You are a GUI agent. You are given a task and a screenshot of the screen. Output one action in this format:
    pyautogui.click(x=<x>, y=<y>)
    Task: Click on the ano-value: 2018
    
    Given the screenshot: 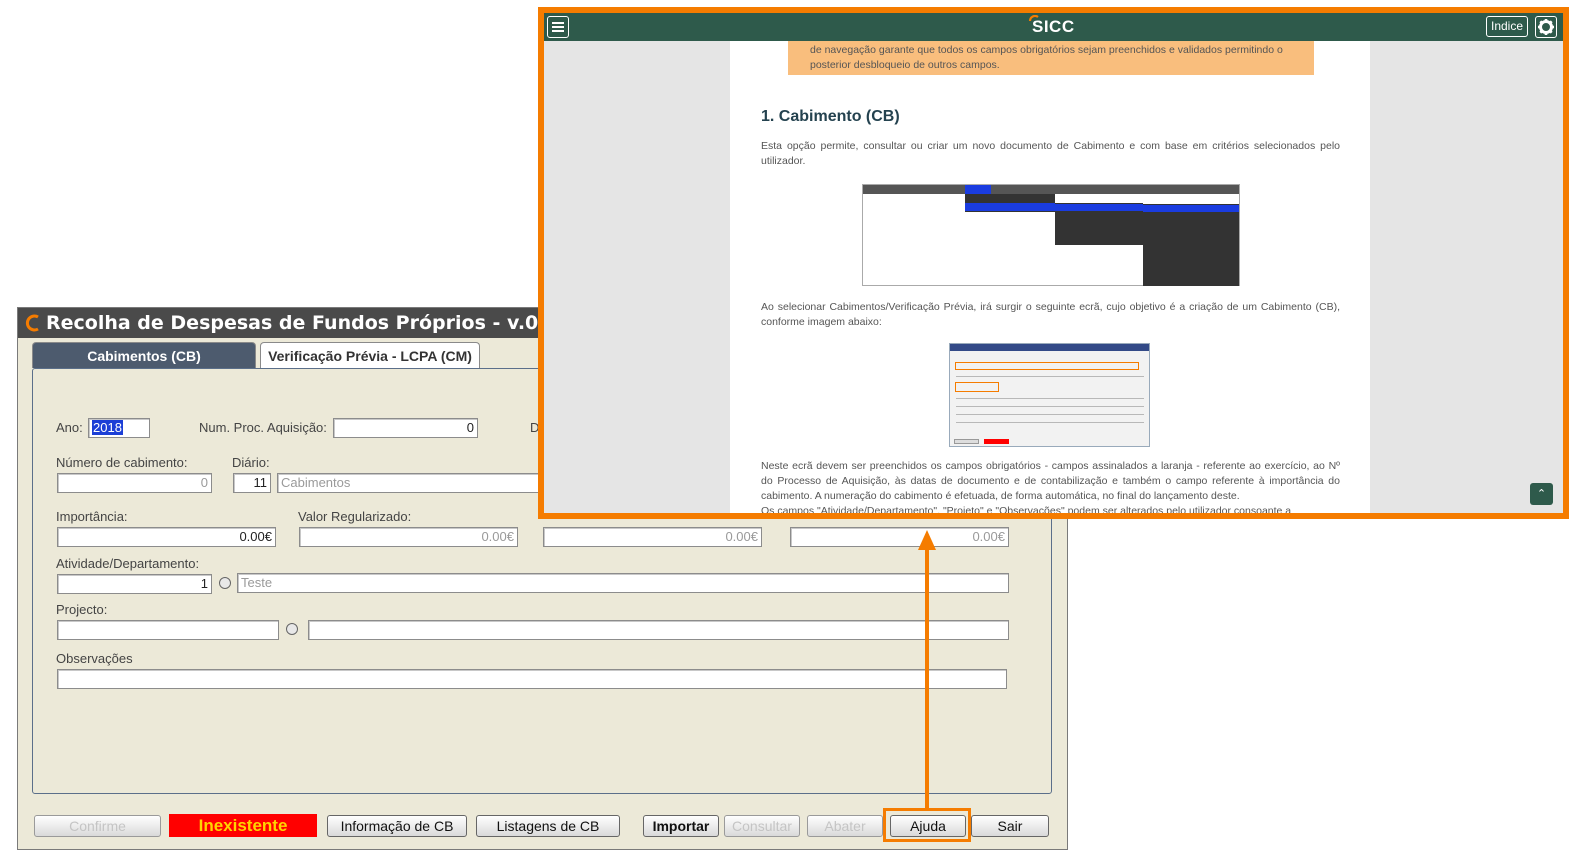 What is the action you would take?
    pyautogui.click(x=107, y=427)
    